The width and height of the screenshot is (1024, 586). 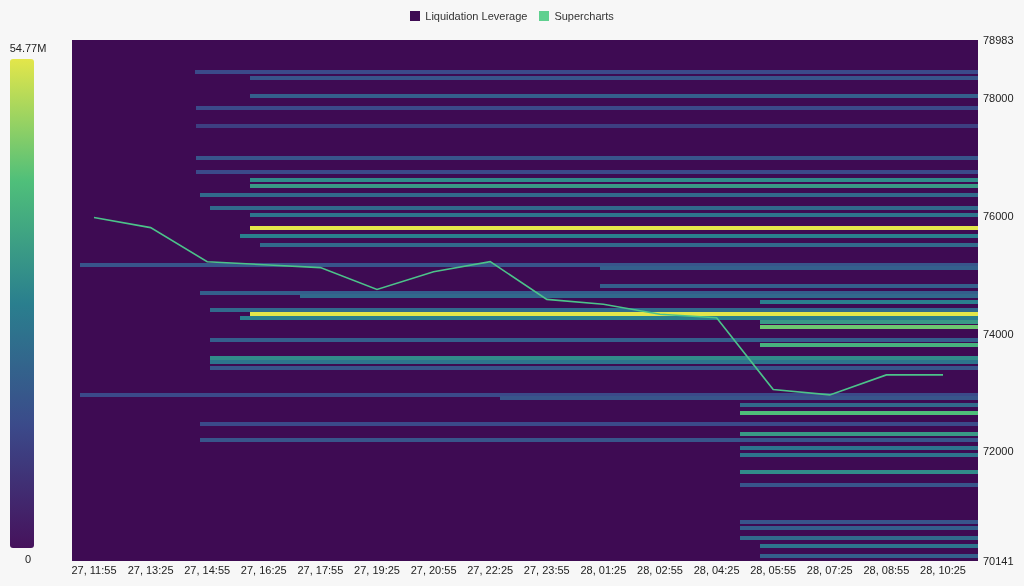 I want to click on axis-label: 27, 17:55, so click(x=320, y=570).